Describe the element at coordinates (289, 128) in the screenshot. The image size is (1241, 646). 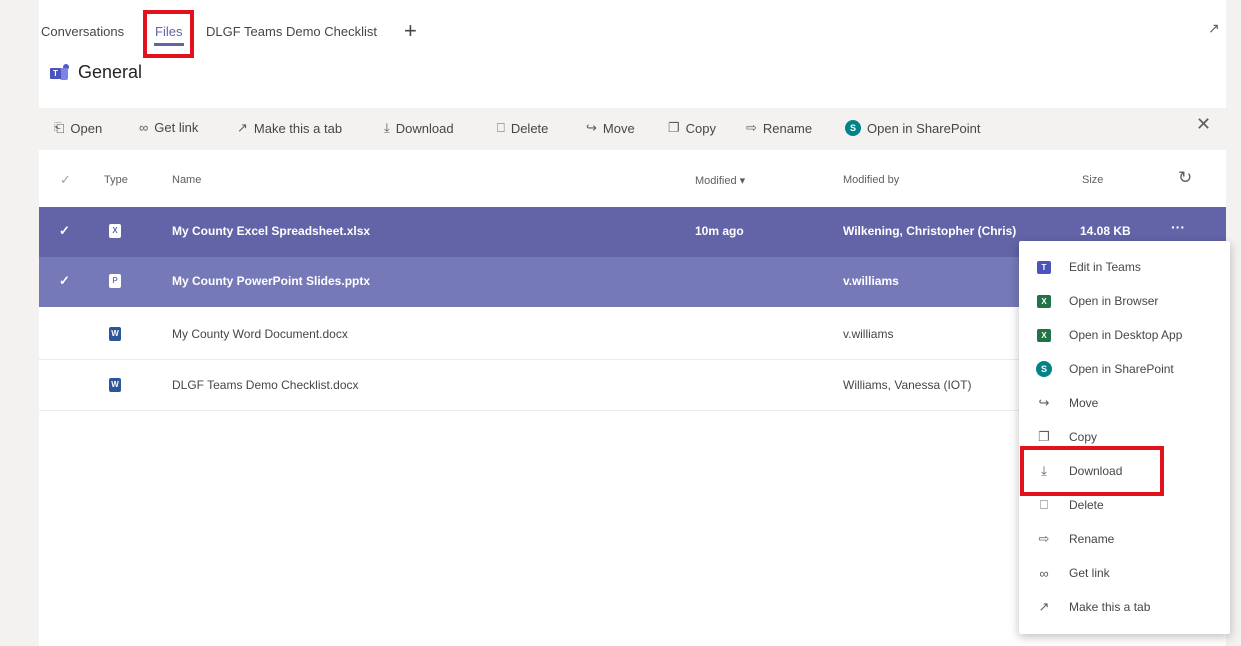
I see `toolbar-make-tab-button: ↗ Make this a tab` at that location.